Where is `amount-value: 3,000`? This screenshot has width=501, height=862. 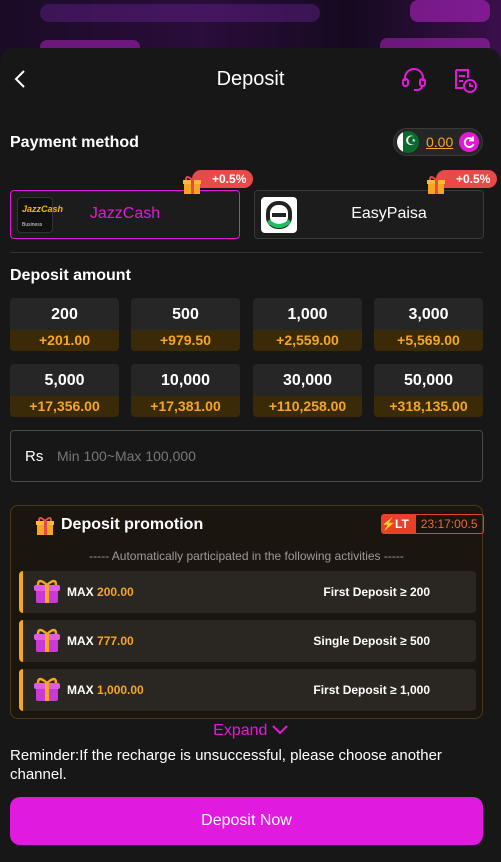 amount-value: 3,000 is located at coordinates (428, 314).